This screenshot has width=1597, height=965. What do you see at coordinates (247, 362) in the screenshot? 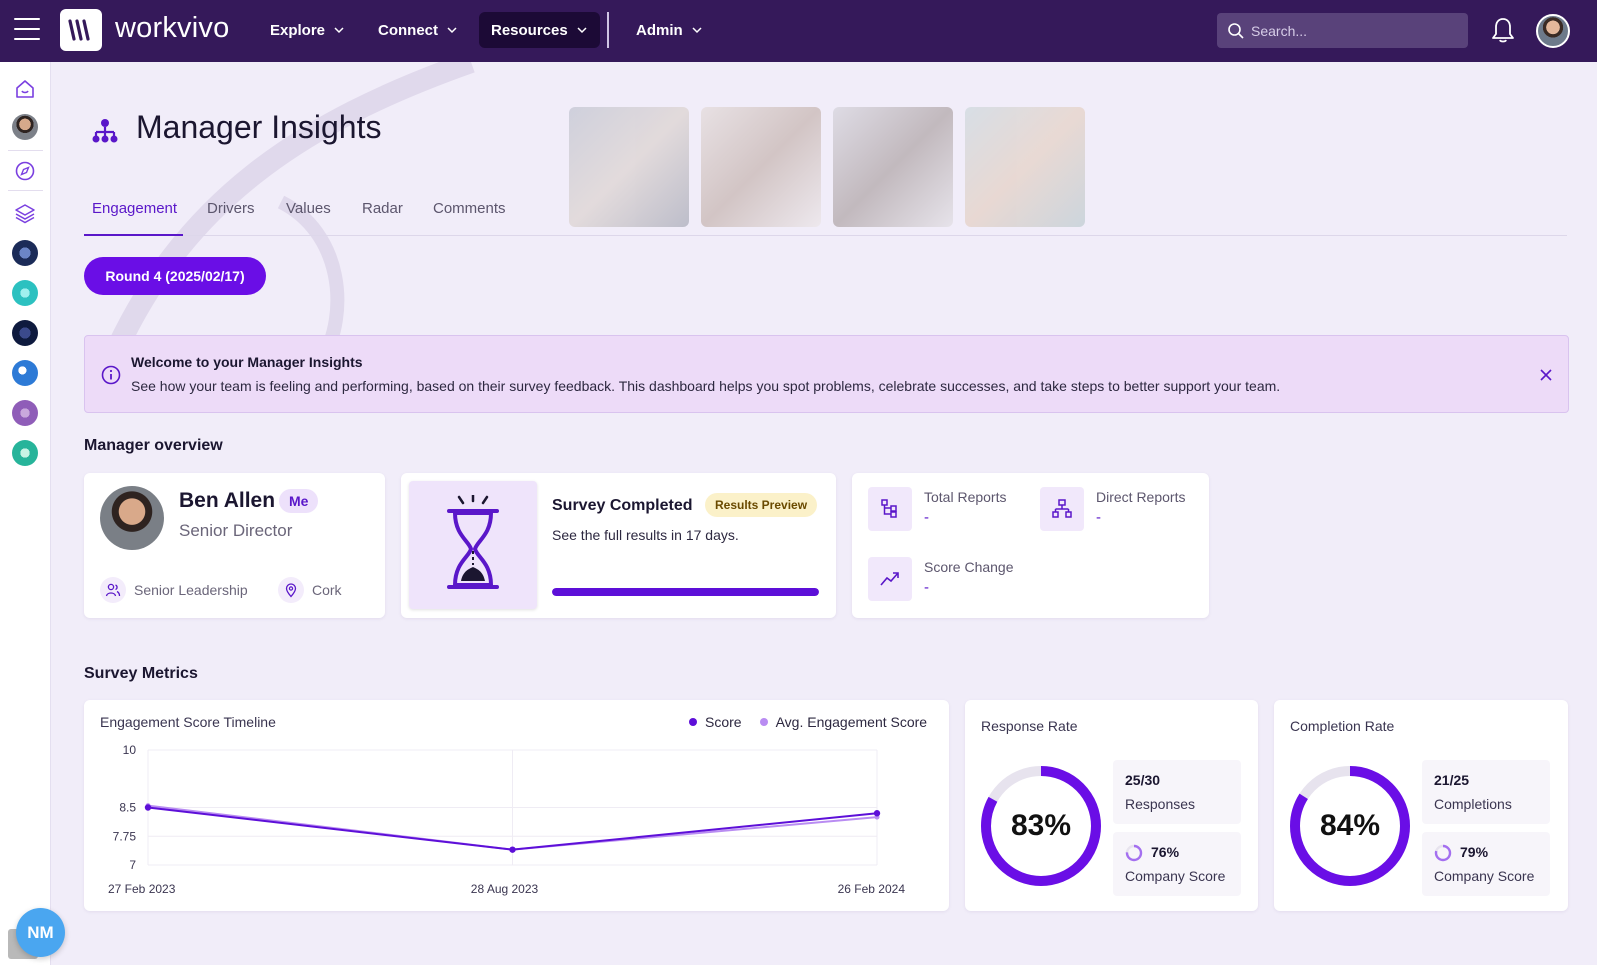
I see `banner-title: Welcome to your Manager Insights` at bounding box center [247, 362].